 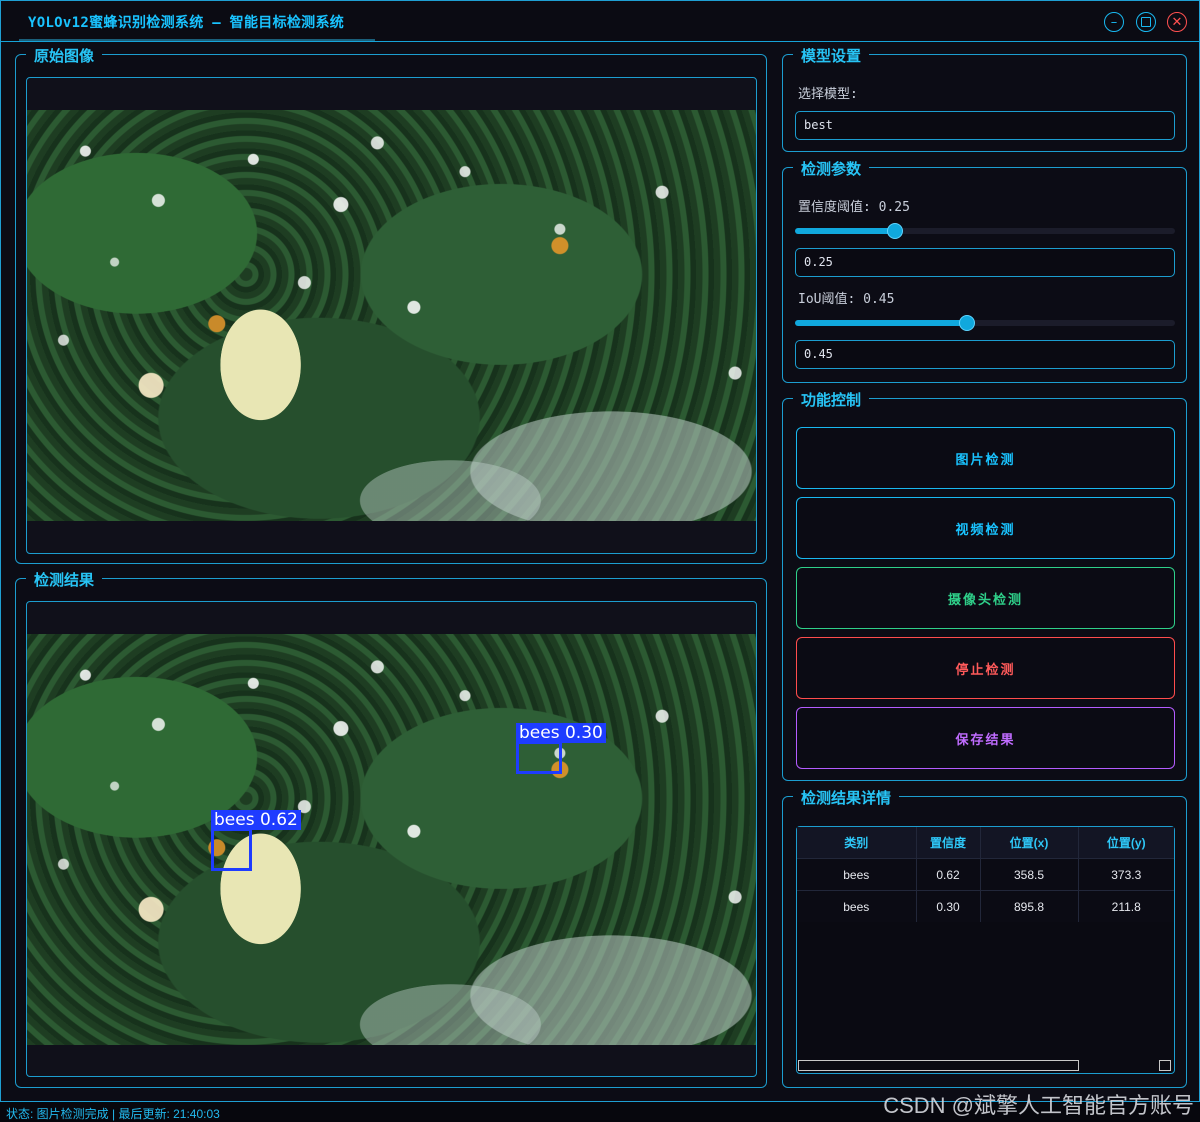 What do you see at coordinates (1165, 1065) in the screenshot?
I see `scrollbar-corner` at bounding box center [1165, 1065].